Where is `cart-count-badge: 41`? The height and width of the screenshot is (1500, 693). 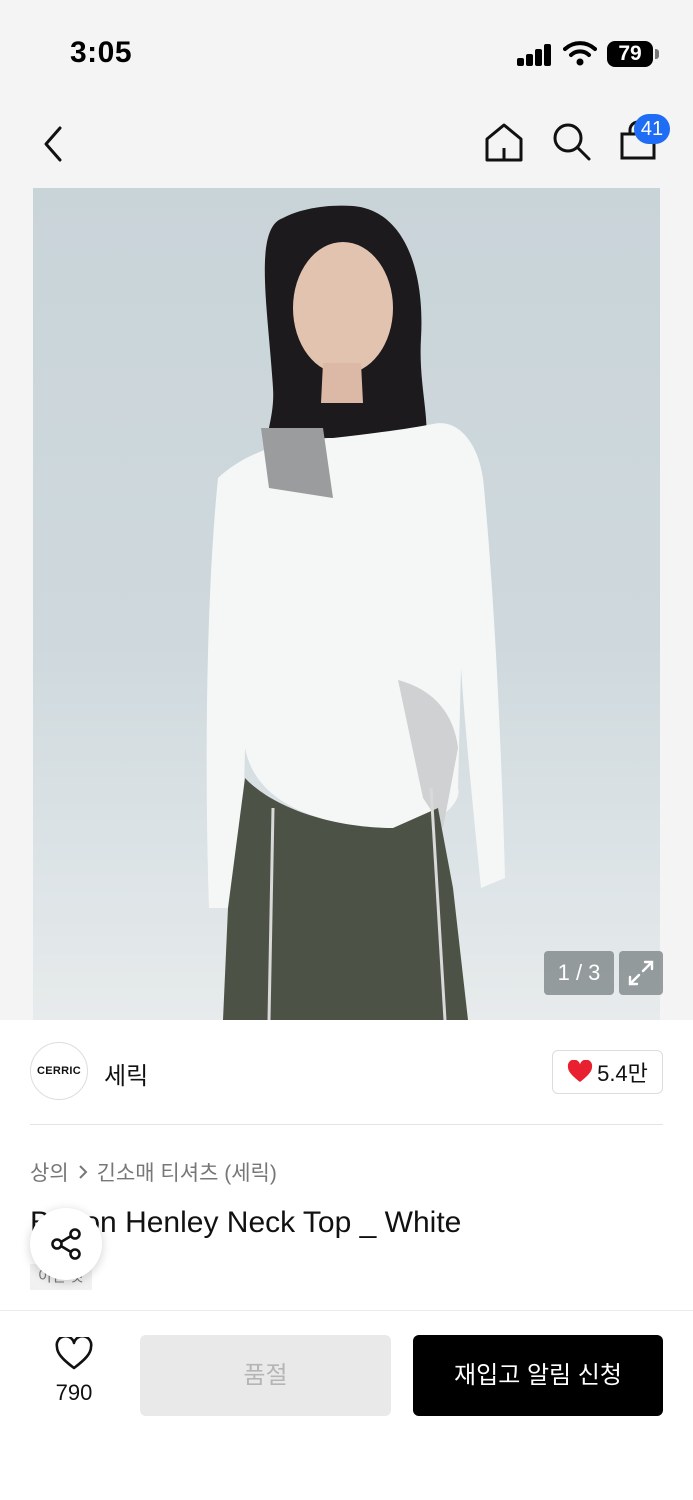 cart-count-badge: 41 is located at coordinates (652, 129).